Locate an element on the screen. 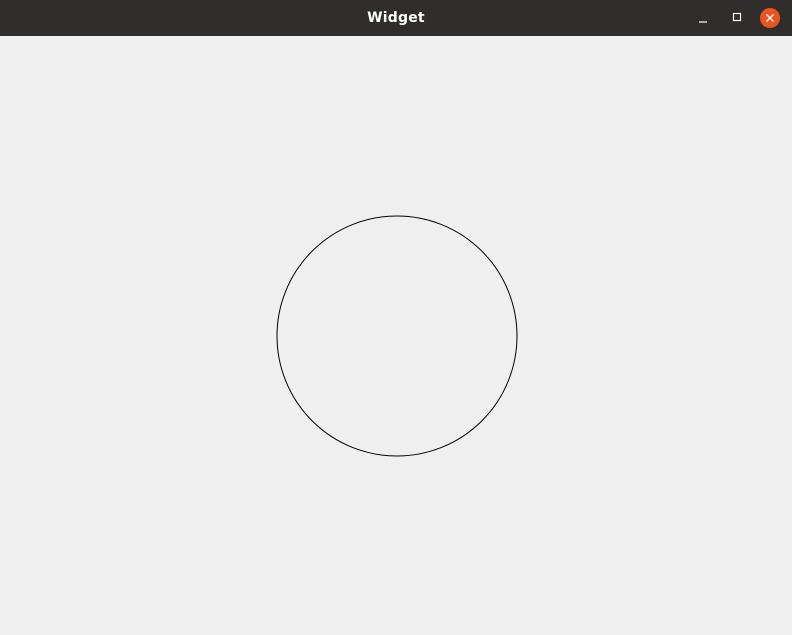  maximize-icon is located at coordinates (737, 17).